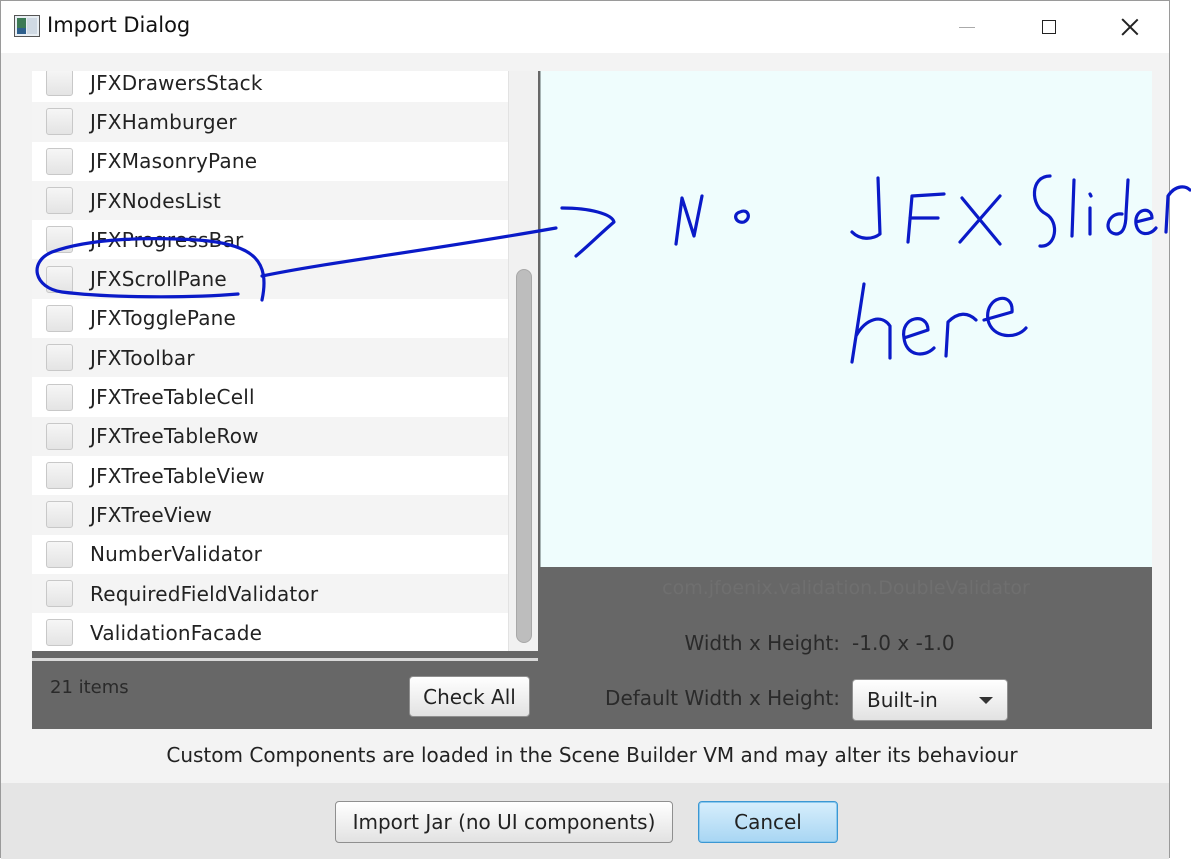 This screenshot has width=1191, height=860. I want to click on divider, so click(285, 659).